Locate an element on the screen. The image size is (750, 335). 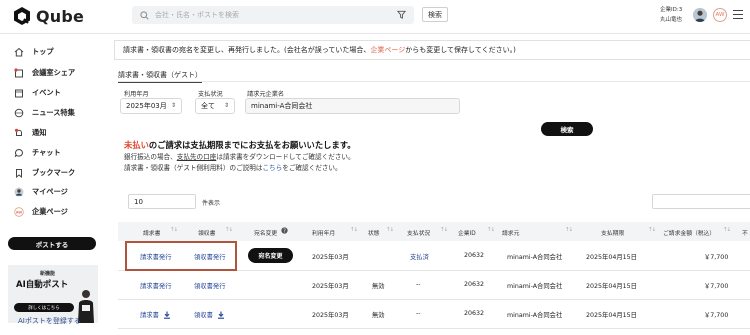
sidebar-item-company: AW 企業ページ is located at coordinates (41, 212).